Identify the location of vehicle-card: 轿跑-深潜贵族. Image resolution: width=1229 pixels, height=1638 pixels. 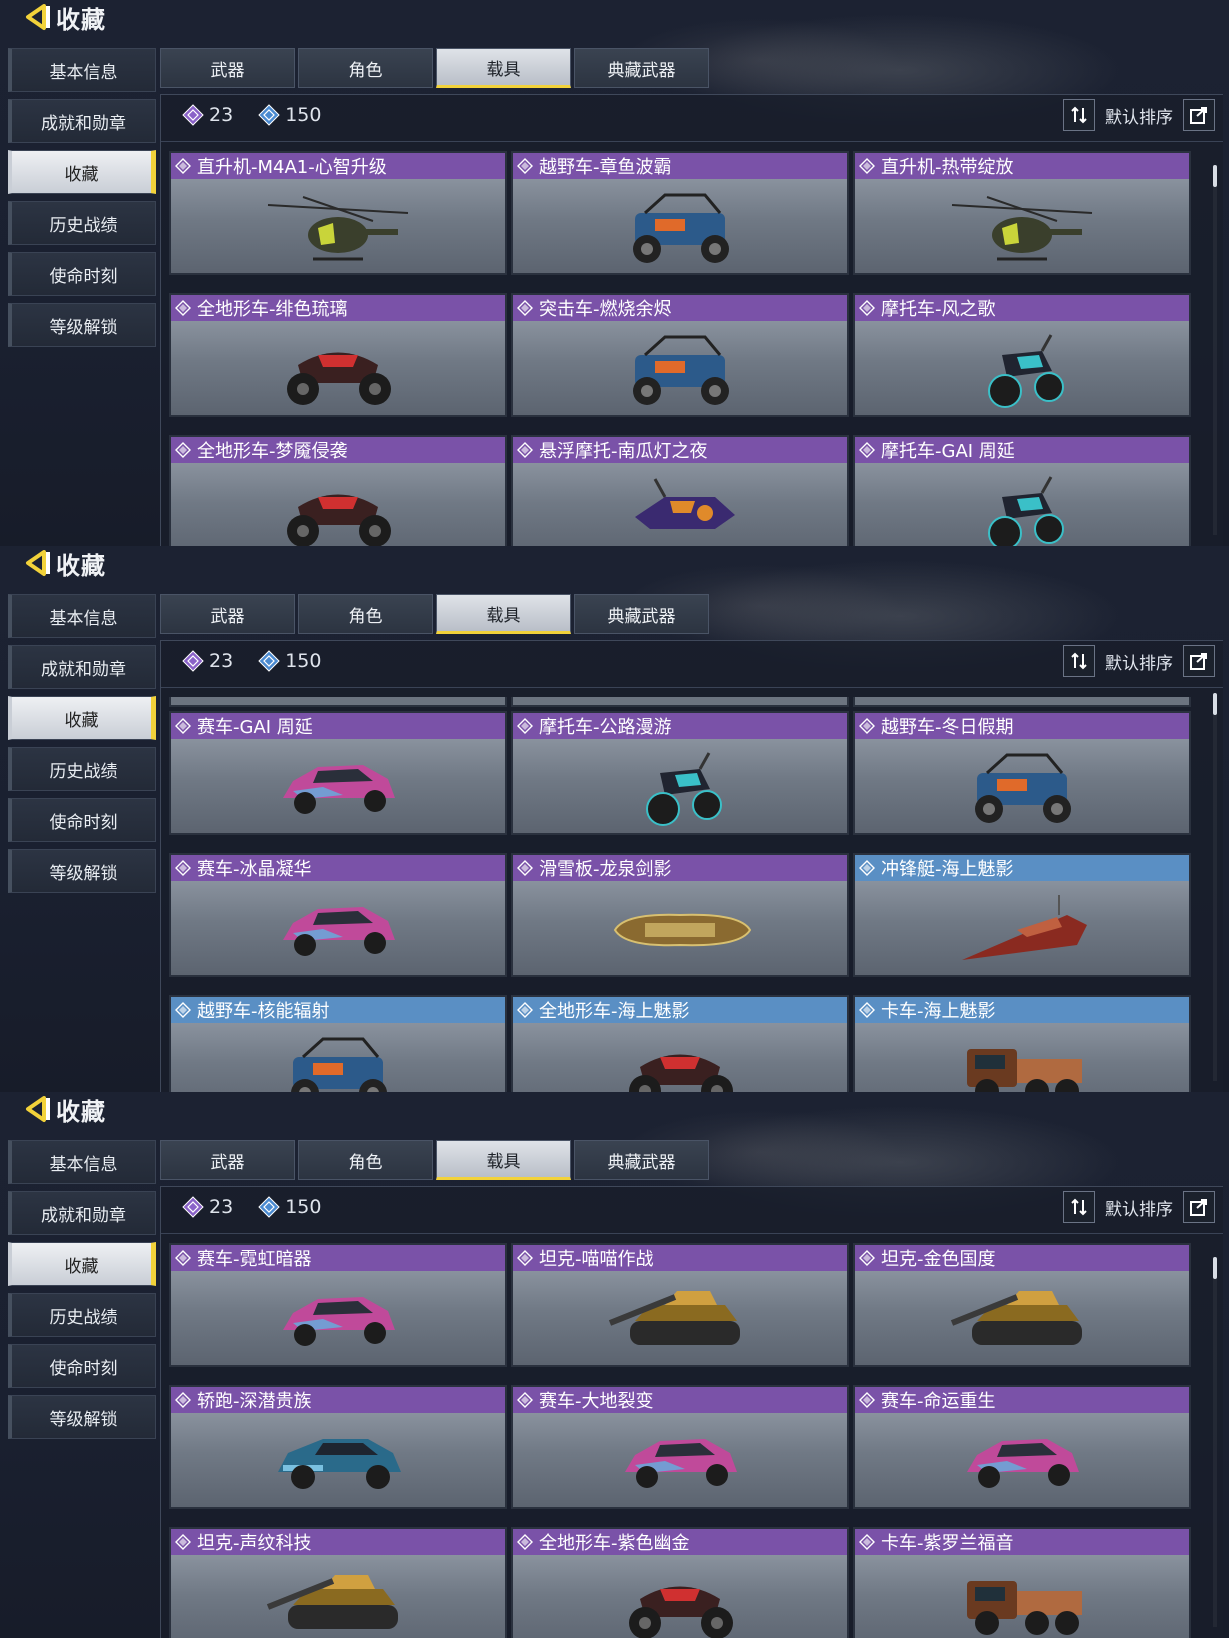
(338, 1447).